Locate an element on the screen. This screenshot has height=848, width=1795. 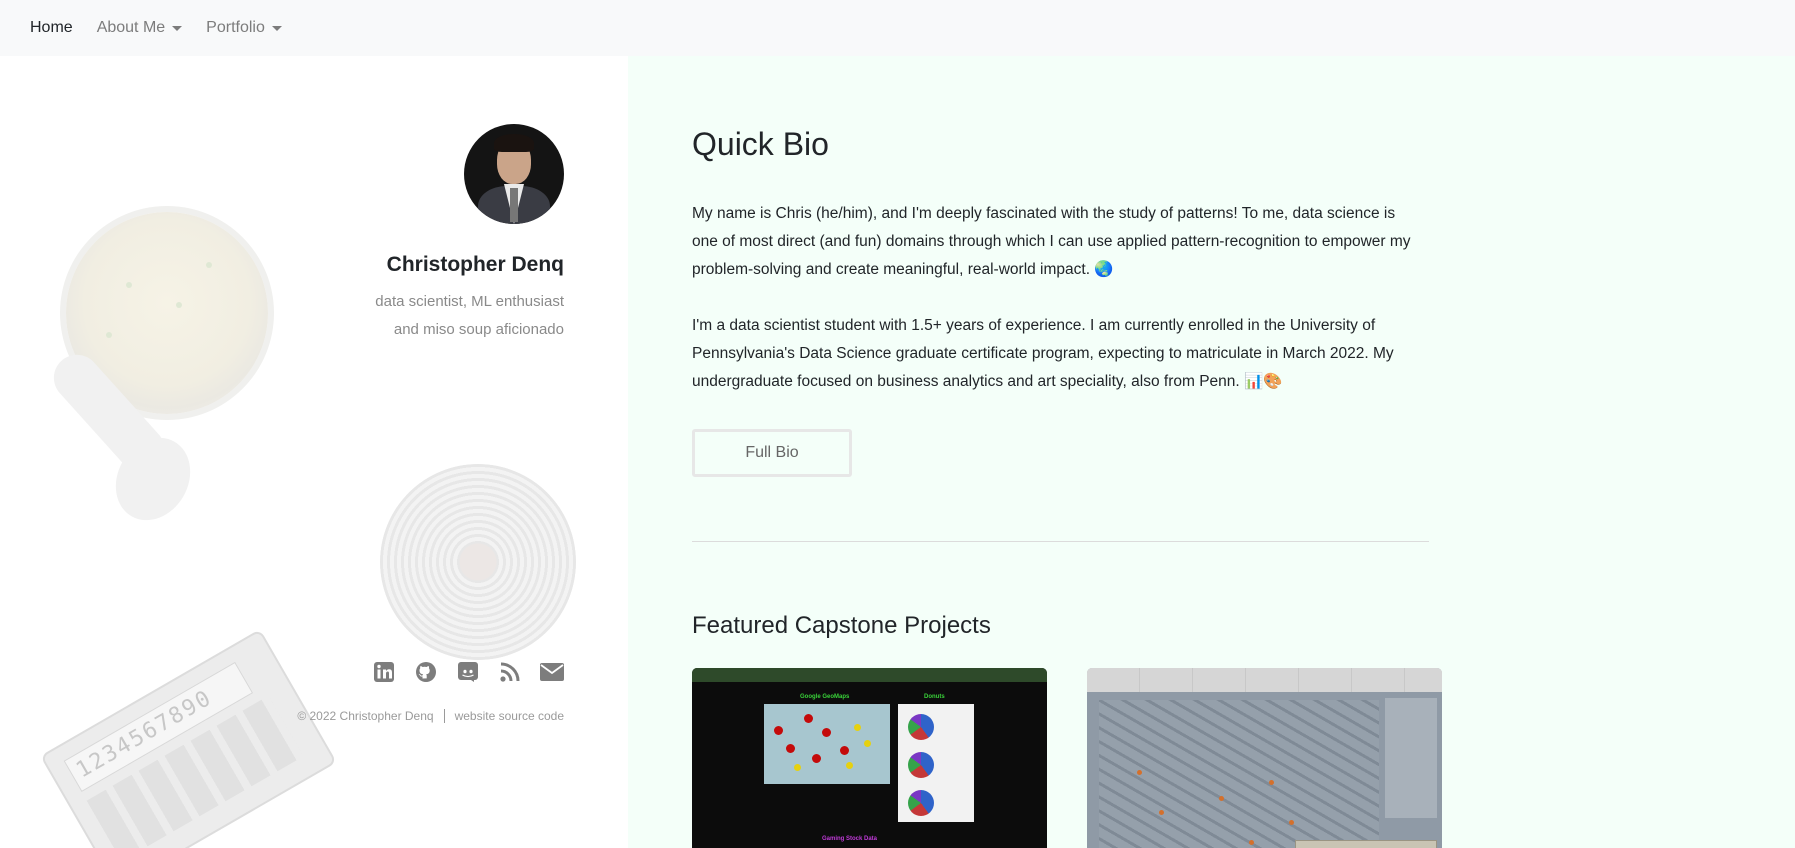
copyright-text: © 2022 Christopher Denq is located at coordinates (365, 716).